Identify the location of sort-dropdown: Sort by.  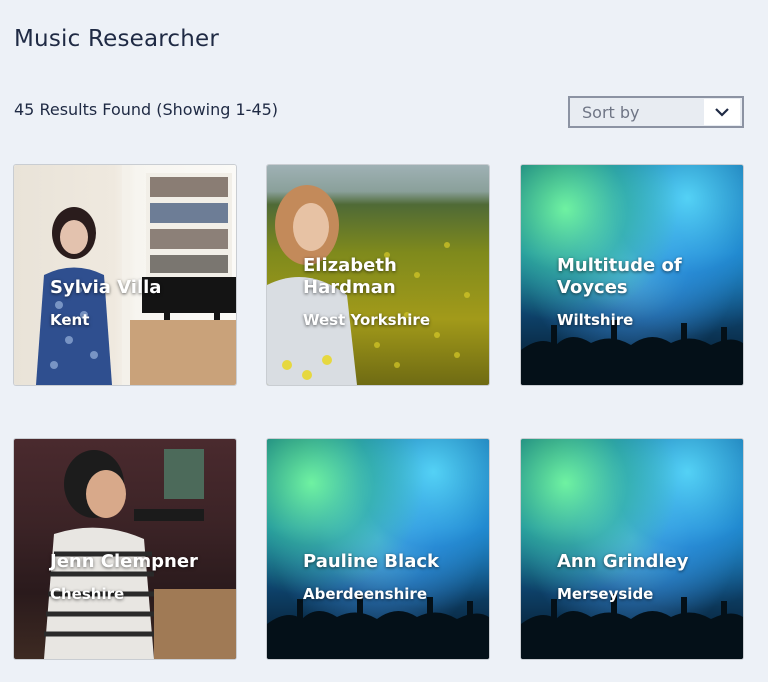
(656, 112).